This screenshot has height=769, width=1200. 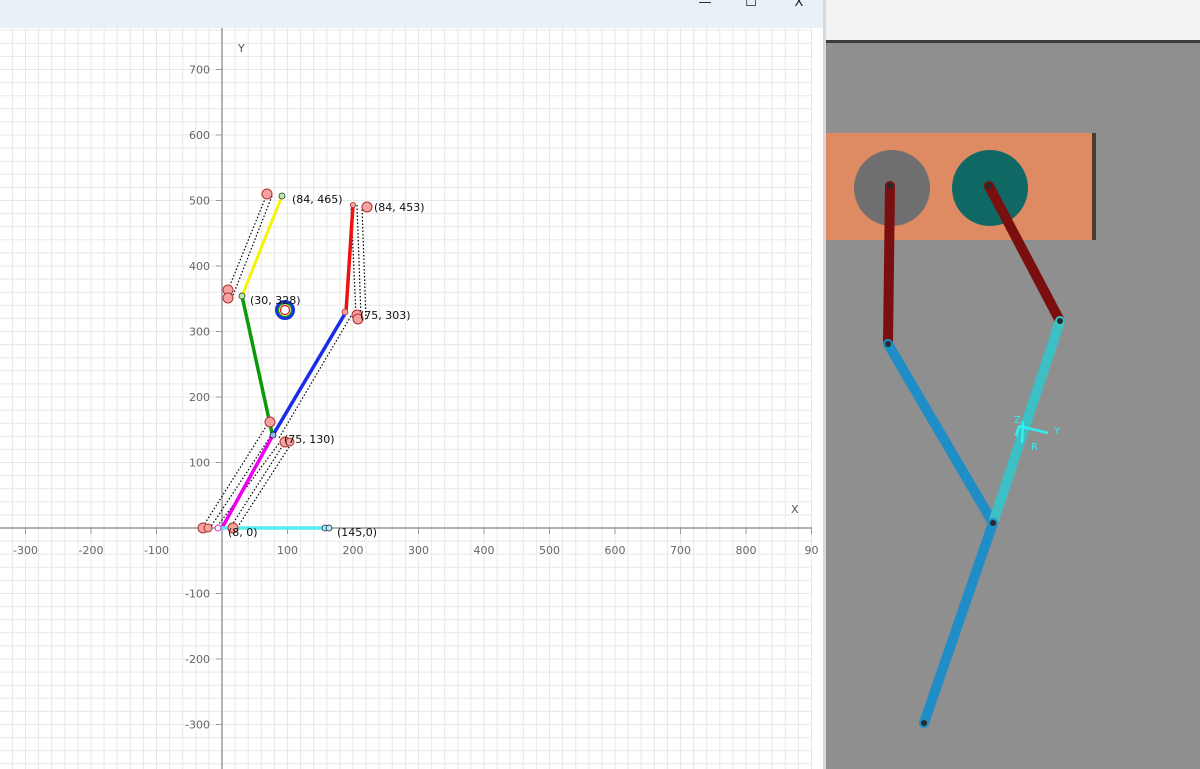 I want to click on axis-label-z: Z, so click(x=1017, y=420).